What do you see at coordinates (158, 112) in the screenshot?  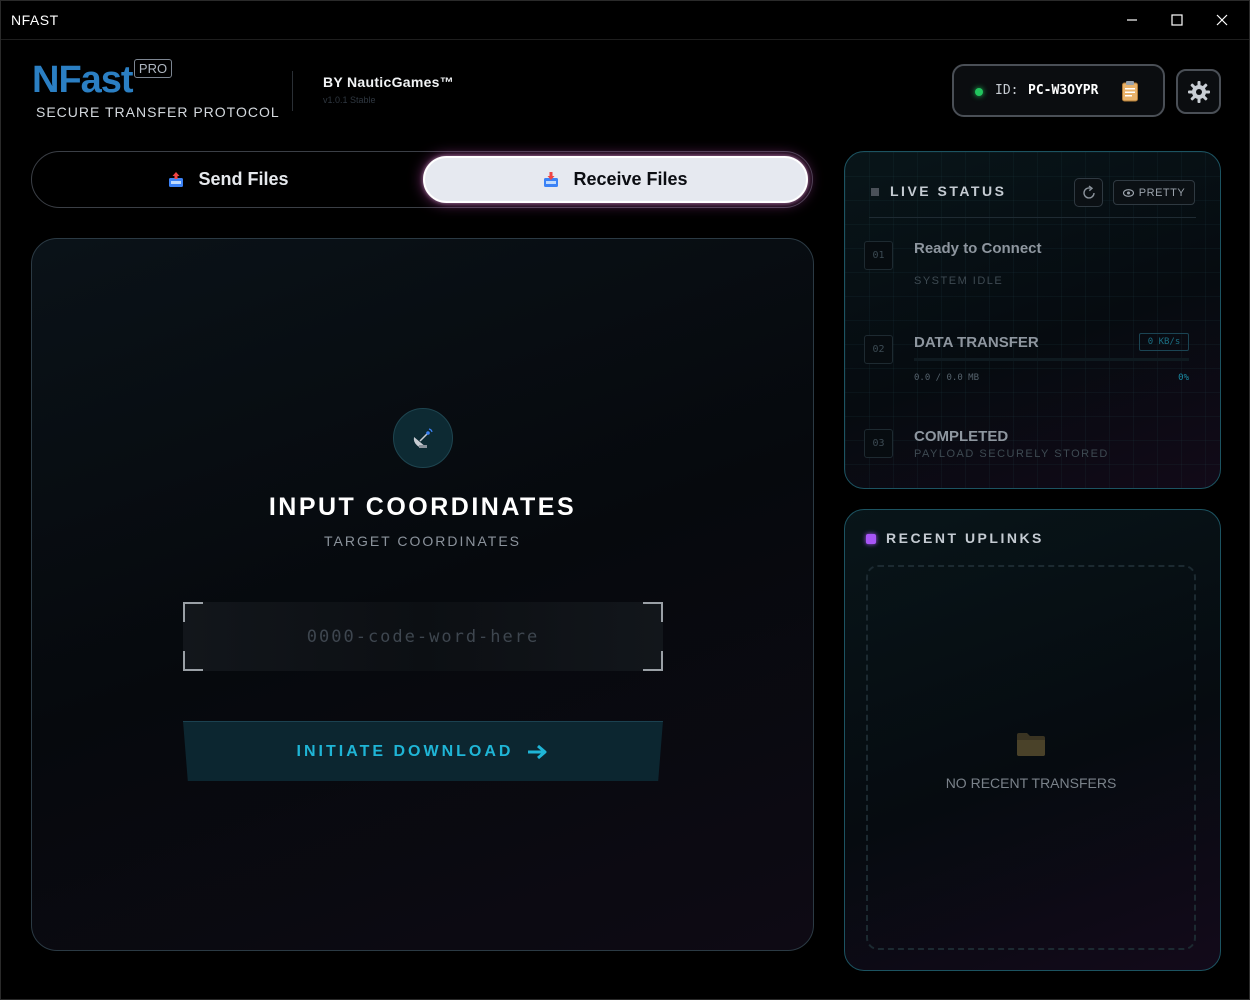 I see `app-subtitle: SECURE TRANSFER PROTOCOL` at bounding box center [158, 112].